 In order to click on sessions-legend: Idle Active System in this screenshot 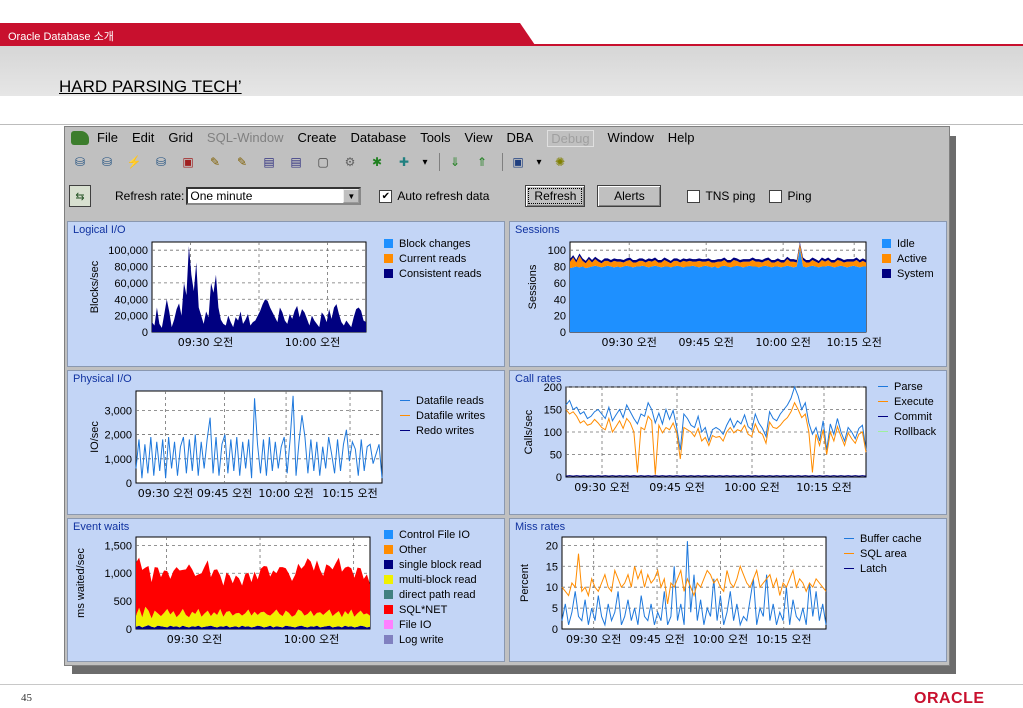, I will do `click(908, 258)`.